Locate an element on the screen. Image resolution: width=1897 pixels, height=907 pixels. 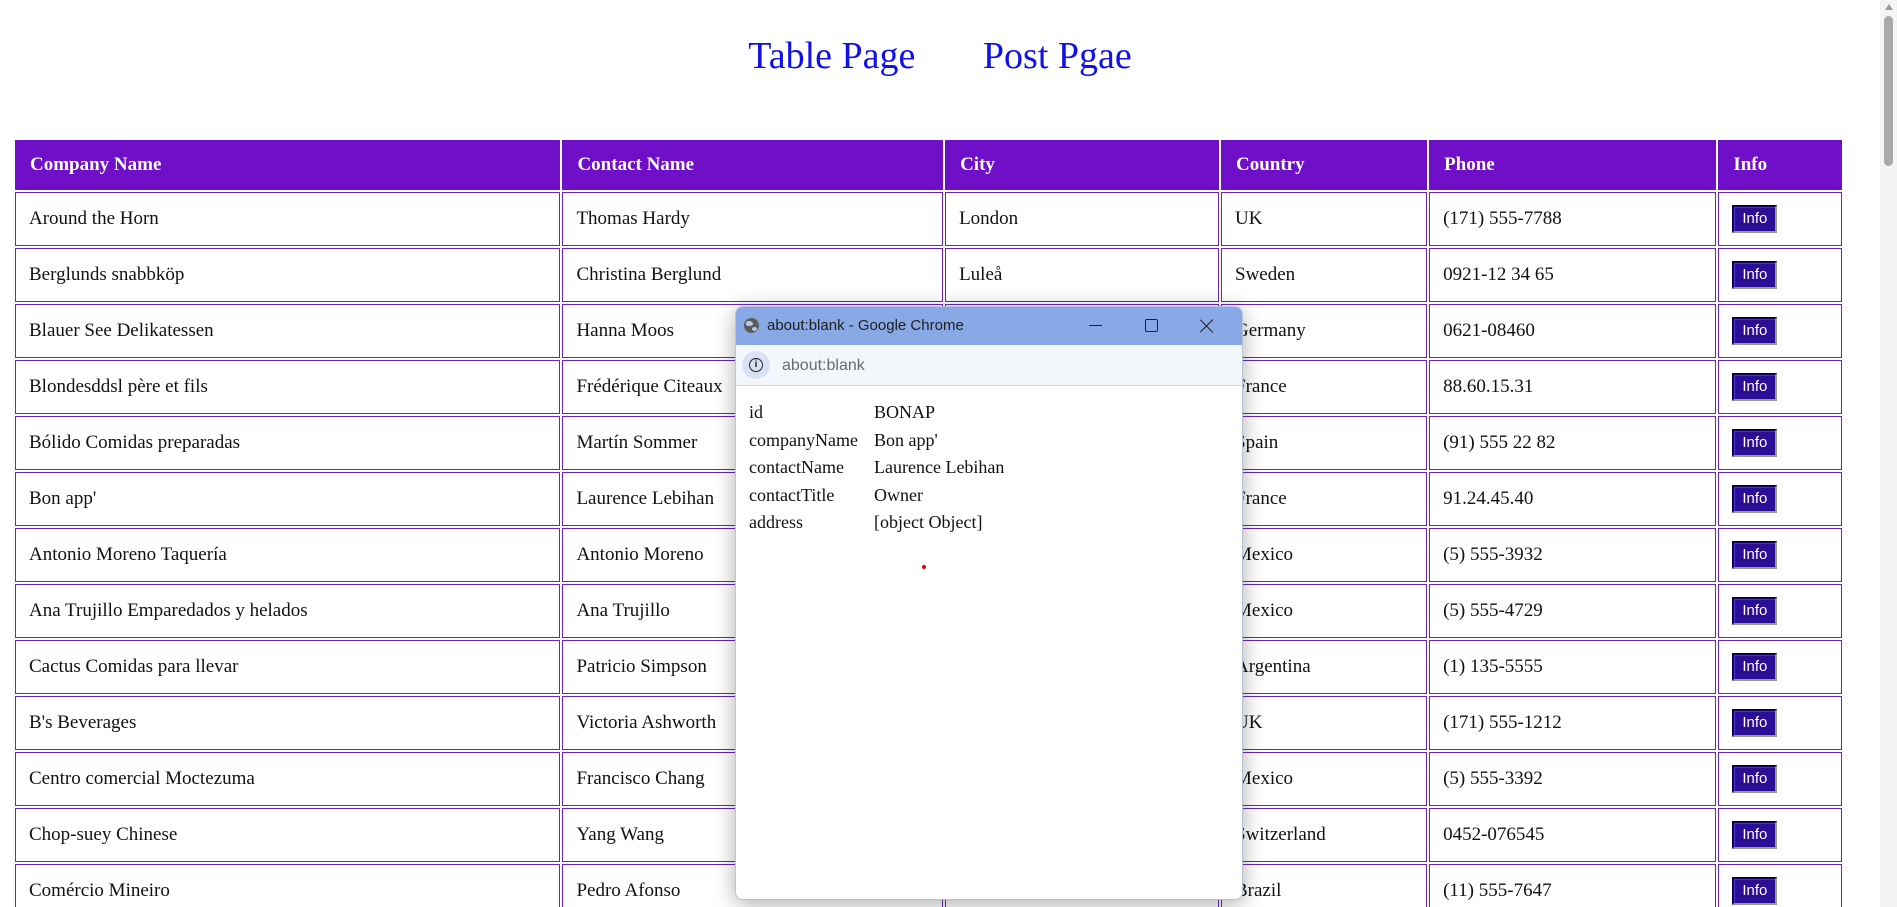
header-country: Country is located at coordinates (1324, 165).